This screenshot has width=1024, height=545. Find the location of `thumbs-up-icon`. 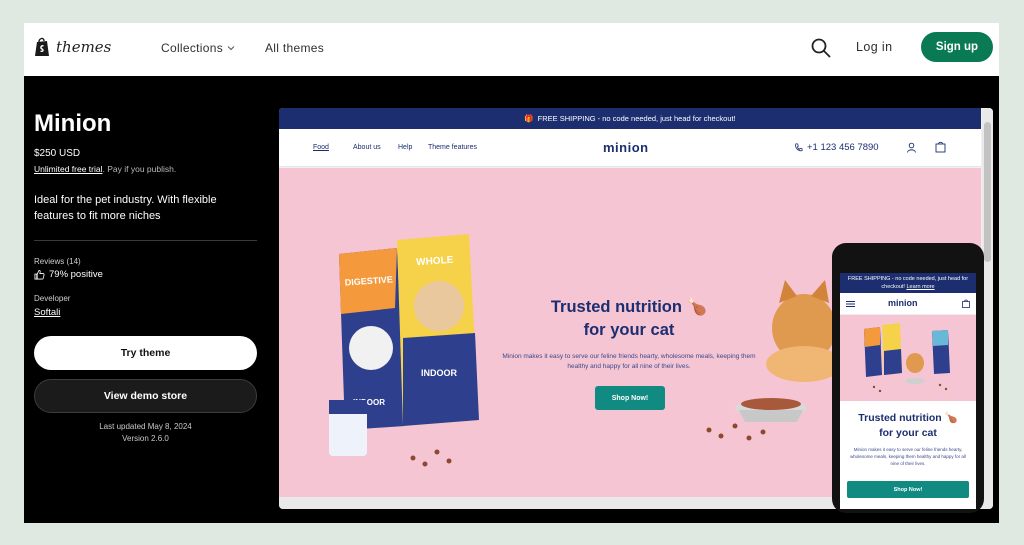

thumbs-up-icon is located at coordinates (39, 274).